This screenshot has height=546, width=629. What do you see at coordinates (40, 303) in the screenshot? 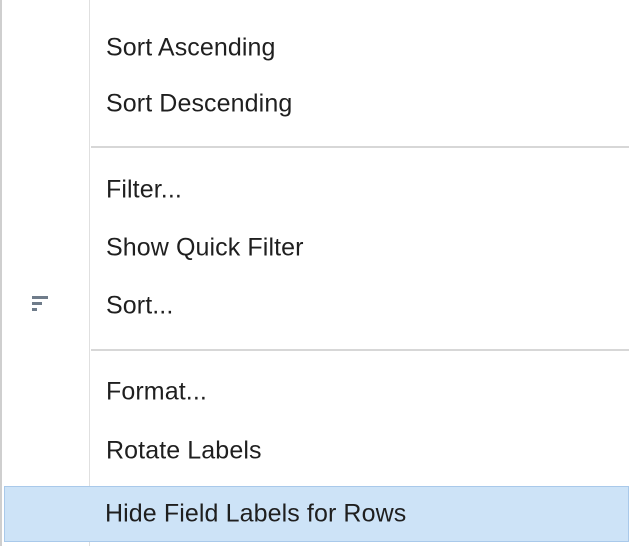
I see `sort-icon` at bounding box center [40, 303].